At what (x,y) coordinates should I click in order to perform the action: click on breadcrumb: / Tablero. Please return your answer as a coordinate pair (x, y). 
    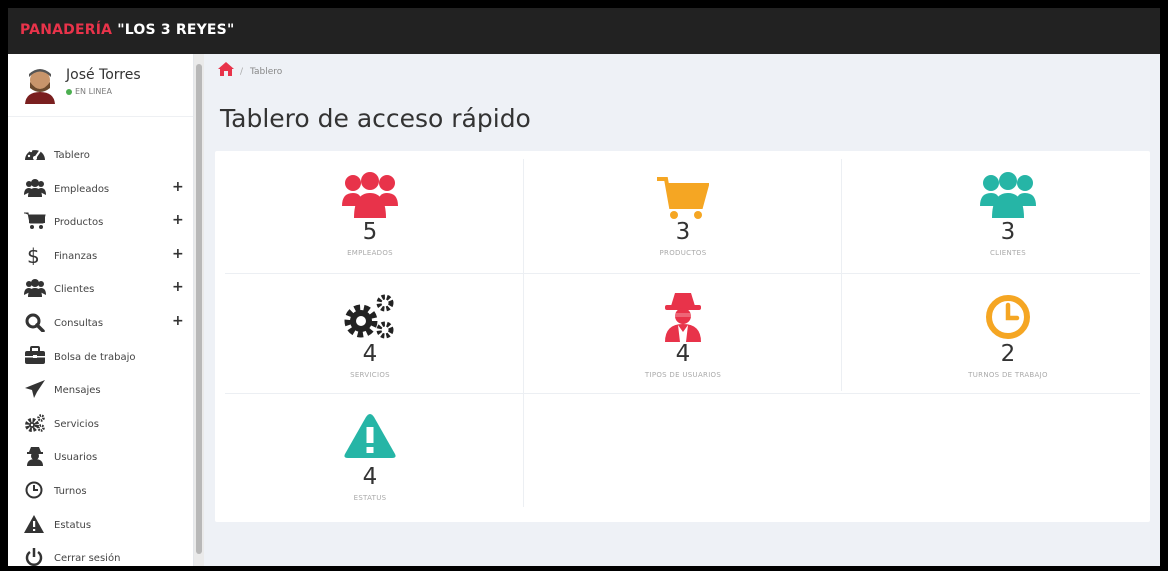
    Looking at the image, I should click on (682, 71).